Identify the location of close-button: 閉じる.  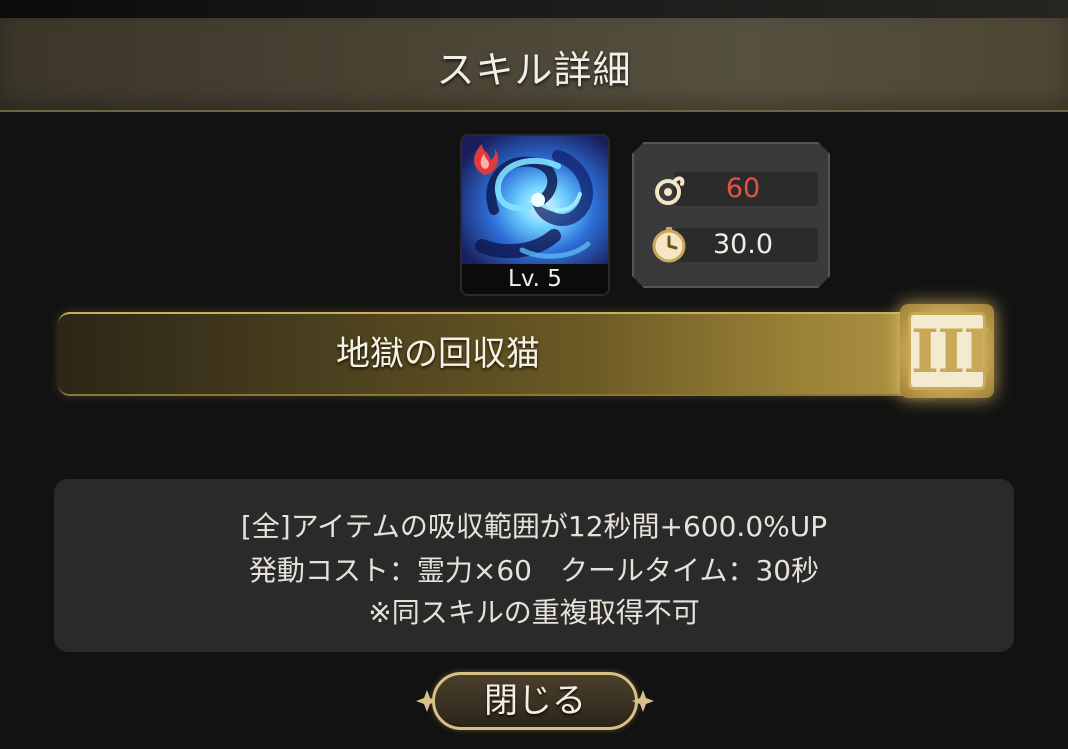
(535, 701).